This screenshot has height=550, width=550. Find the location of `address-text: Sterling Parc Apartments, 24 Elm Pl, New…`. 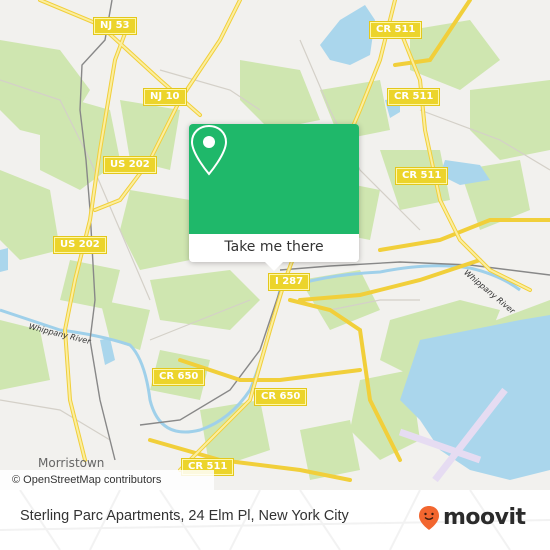

address-text: Sterling Parc Apartments, 24 Elm Pl, New… is located at coordinates (184, 516).